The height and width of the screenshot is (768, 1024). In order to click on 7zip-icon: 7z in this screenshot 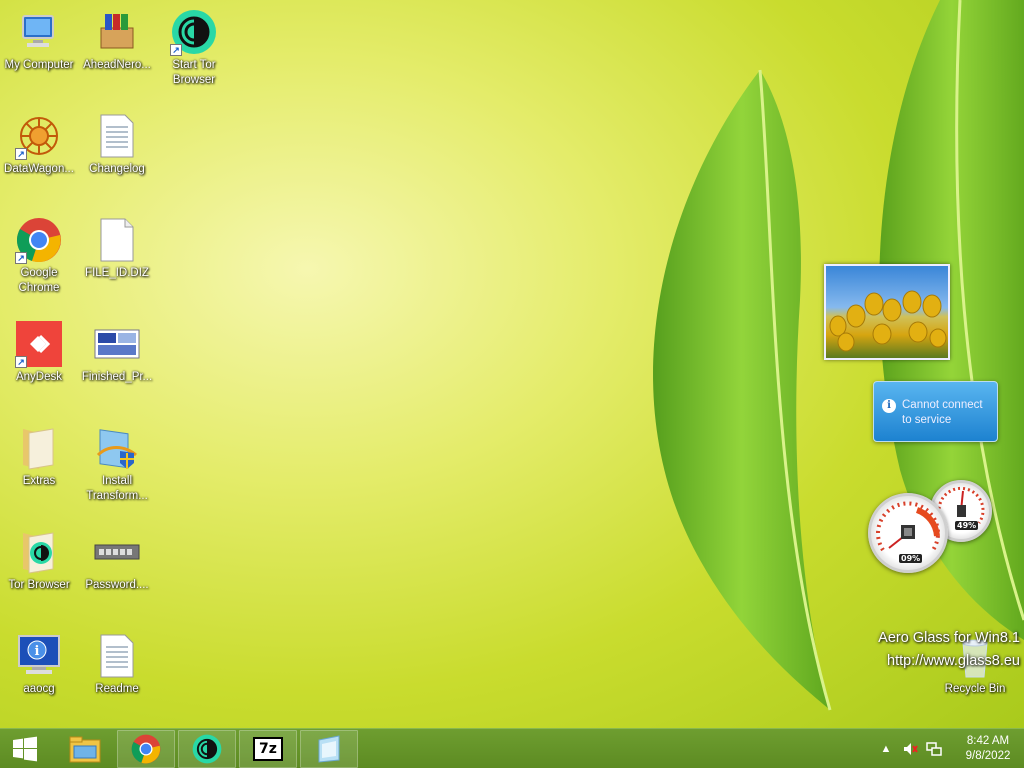, I will do `click(268, 748)`.